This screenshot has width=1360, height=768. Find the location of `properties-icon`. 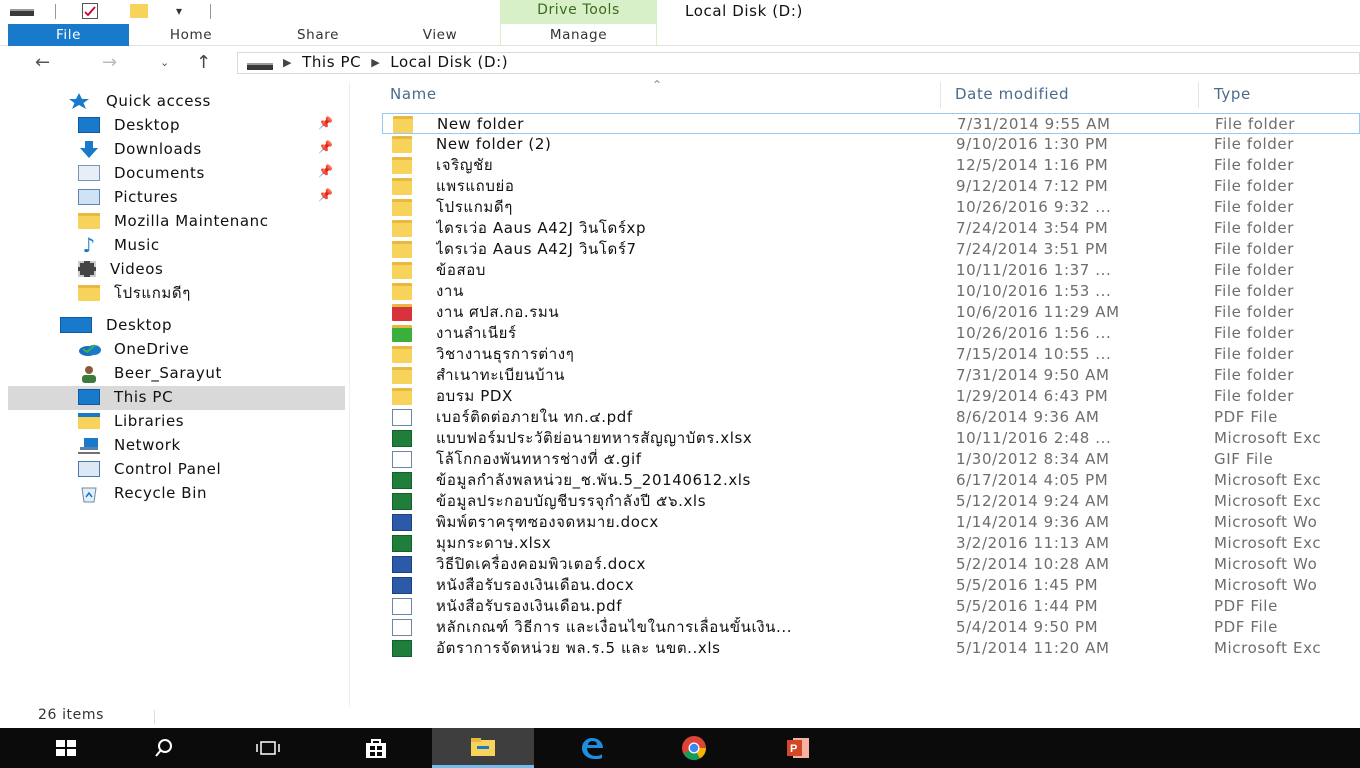

properties-icon is located at coordinates (90, 11).